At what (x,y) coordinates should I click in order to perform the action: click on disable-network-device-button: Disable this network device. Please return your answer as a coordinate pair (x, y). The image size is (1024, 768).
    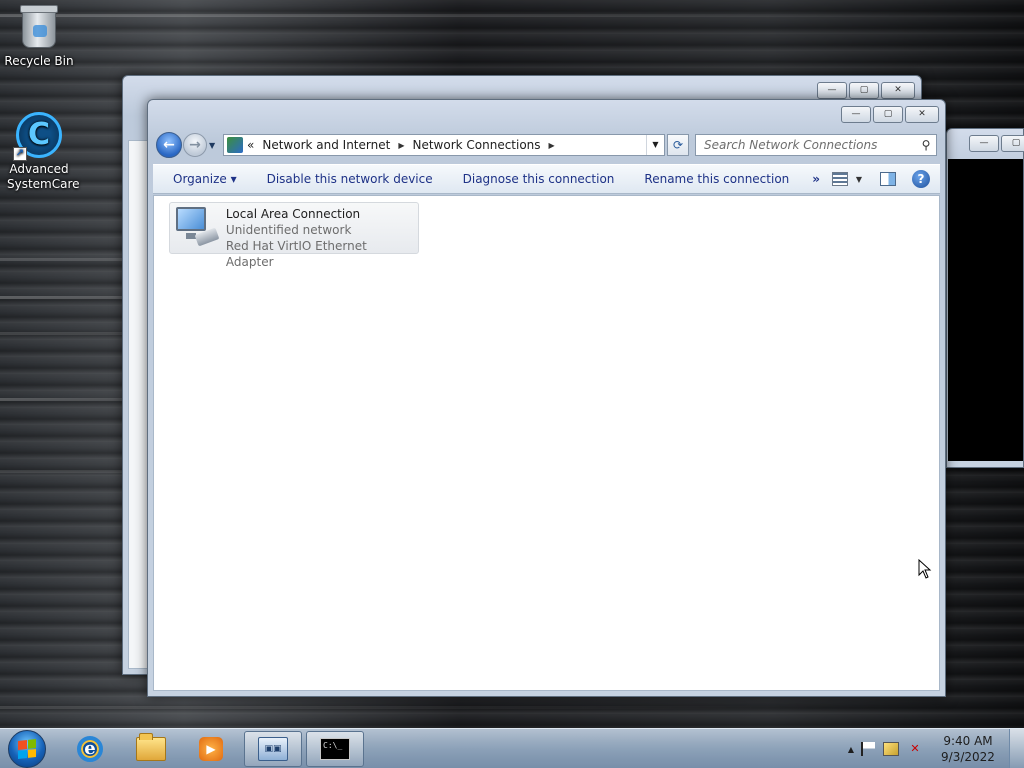
    Looking at the image, I should click on (350, 179).